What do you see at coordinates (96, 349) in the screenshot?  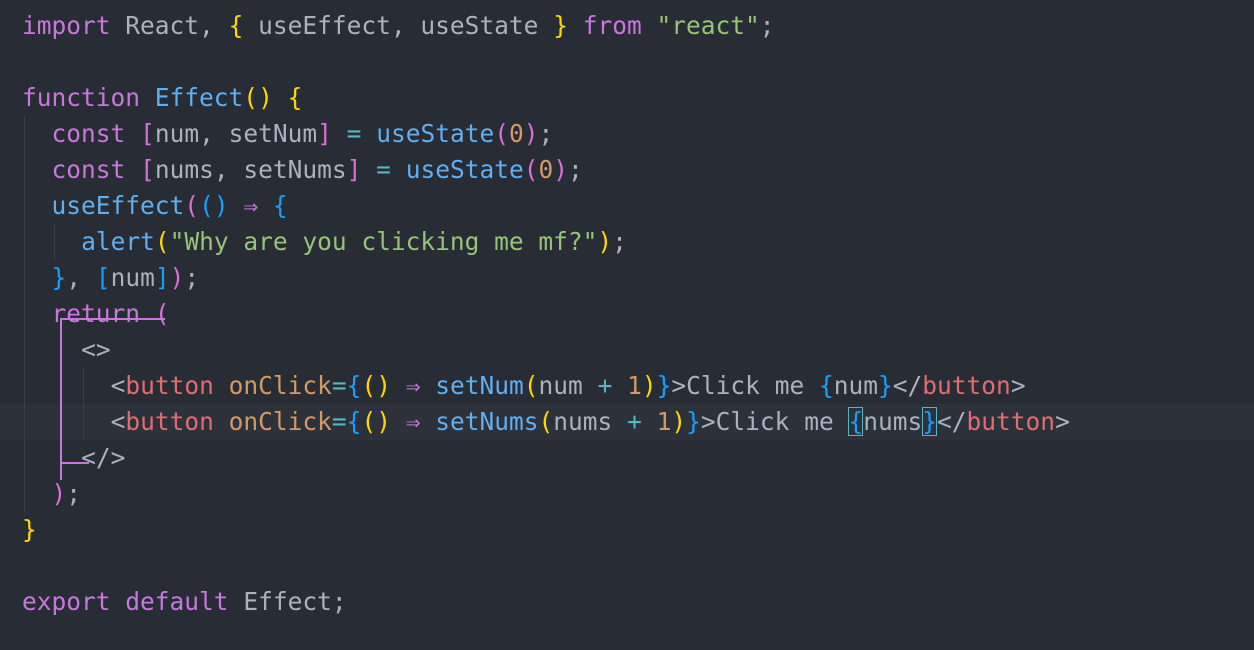 I see `code-line-text: <>` at bounding box center [96, 349].